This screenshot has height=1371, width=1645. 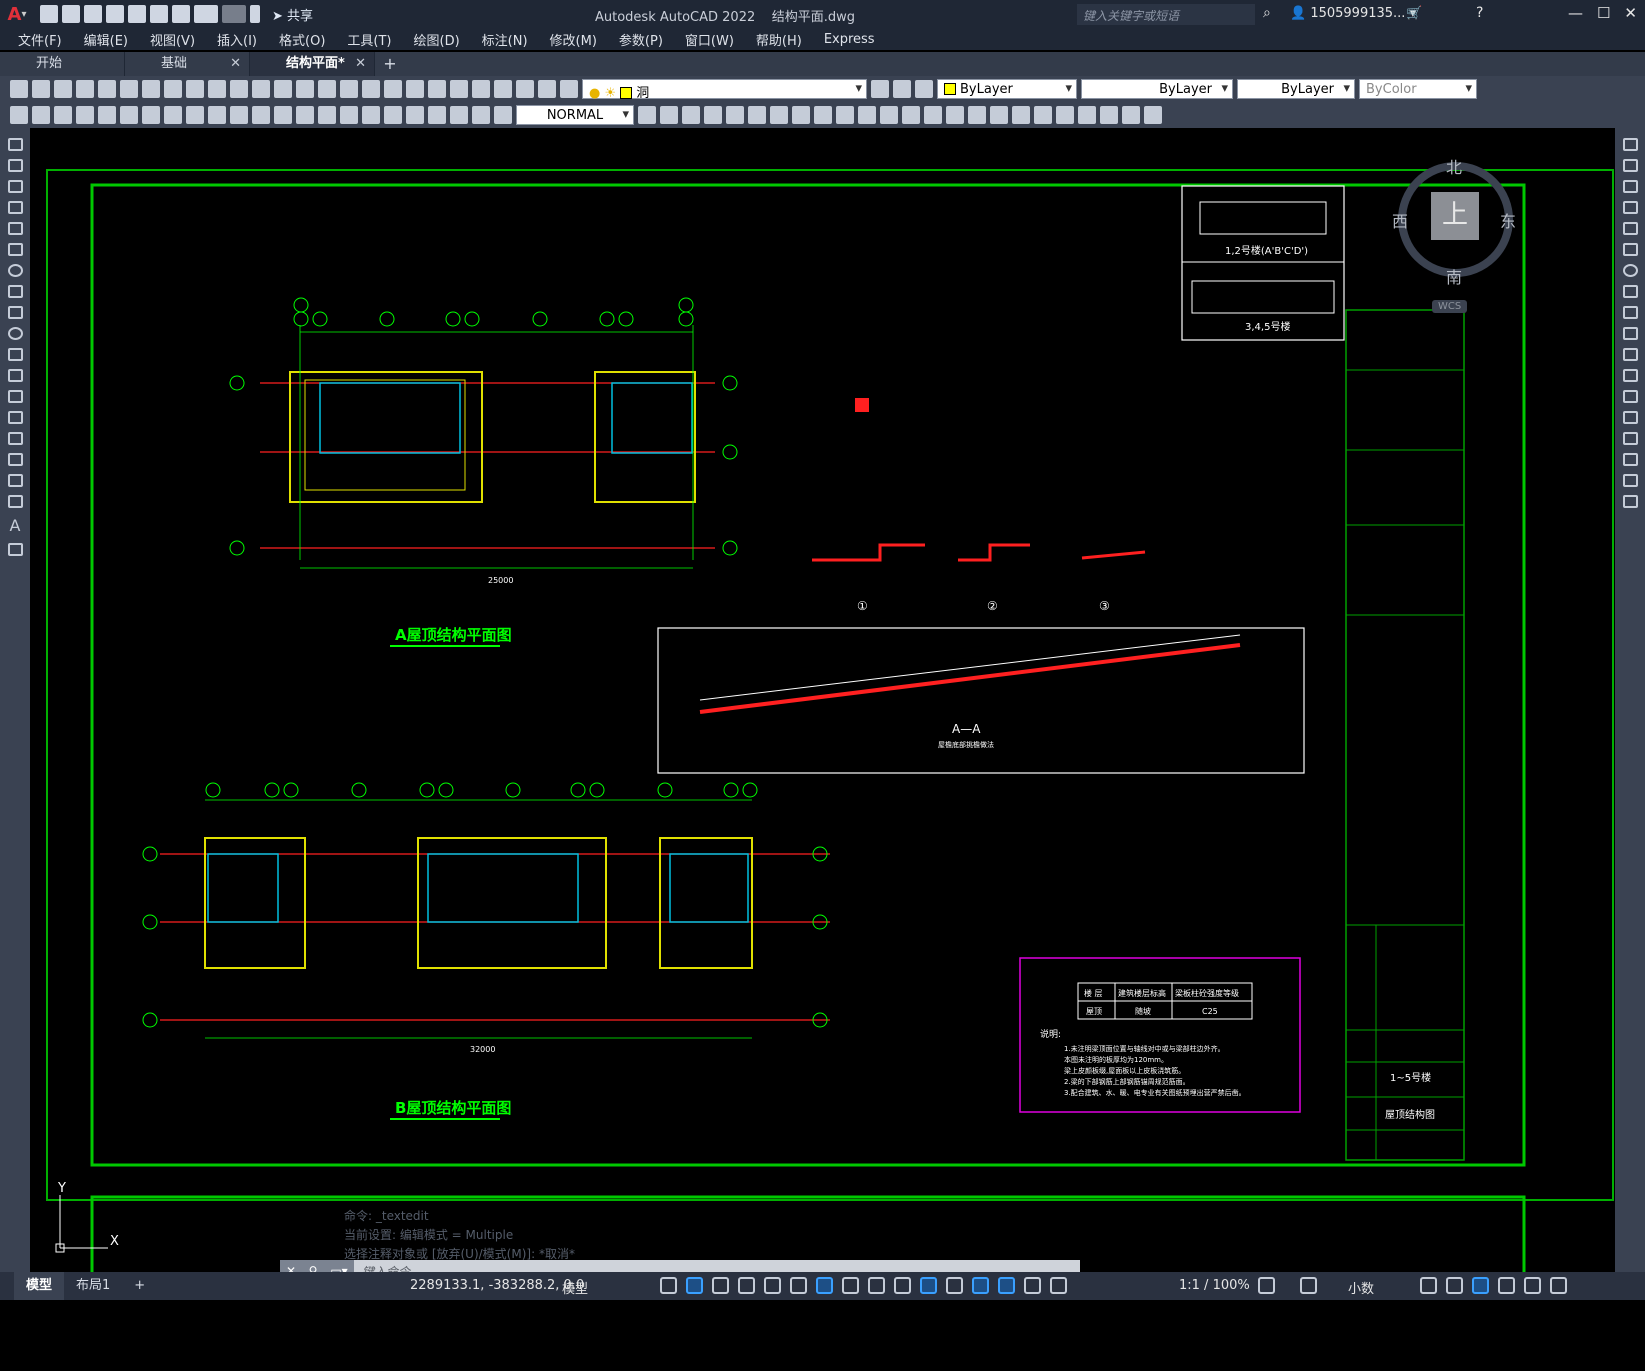 What do you see at coordinates (1630, 228) in the screenshot?
I see `array-icon` at bounding box center [1630, 228].